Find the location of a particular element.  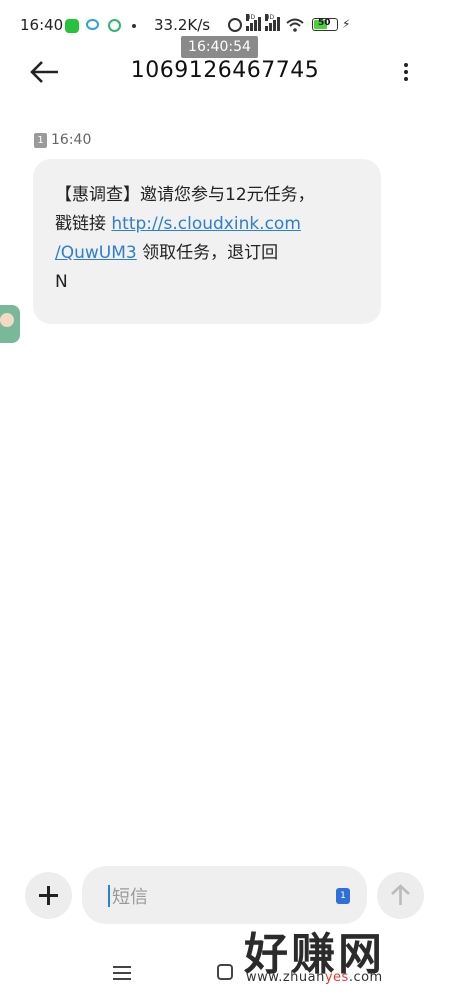

status-bar: 16:40 33.2K/s HD HD 50 ⚡ is located at coordinates (225, 20).